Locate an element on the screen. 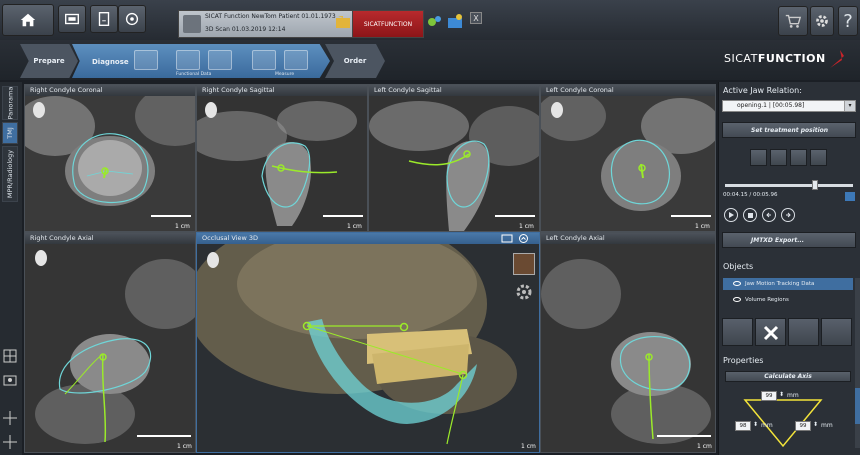 The height and width of the screenshot is (455, 860). crosshair-icon is located at coordinates (10, 418).